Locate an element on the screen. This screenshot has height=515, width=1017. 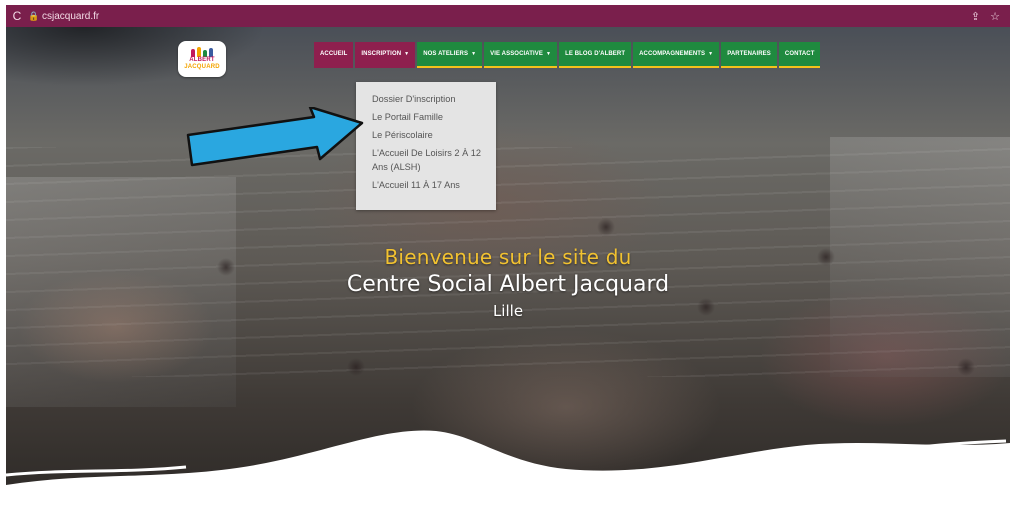
nav-partenaires: PARTENAIRES is located at coordinates (749, 55).